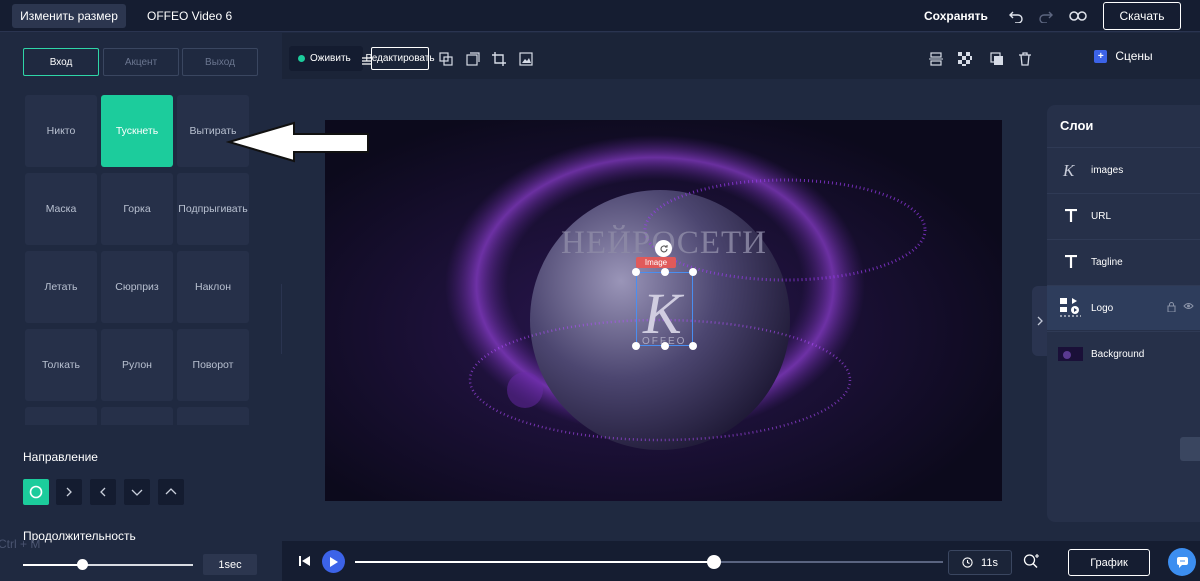 This screenshot has height=581, width=1200. I want to click on duration-slider, so click(108, 564).